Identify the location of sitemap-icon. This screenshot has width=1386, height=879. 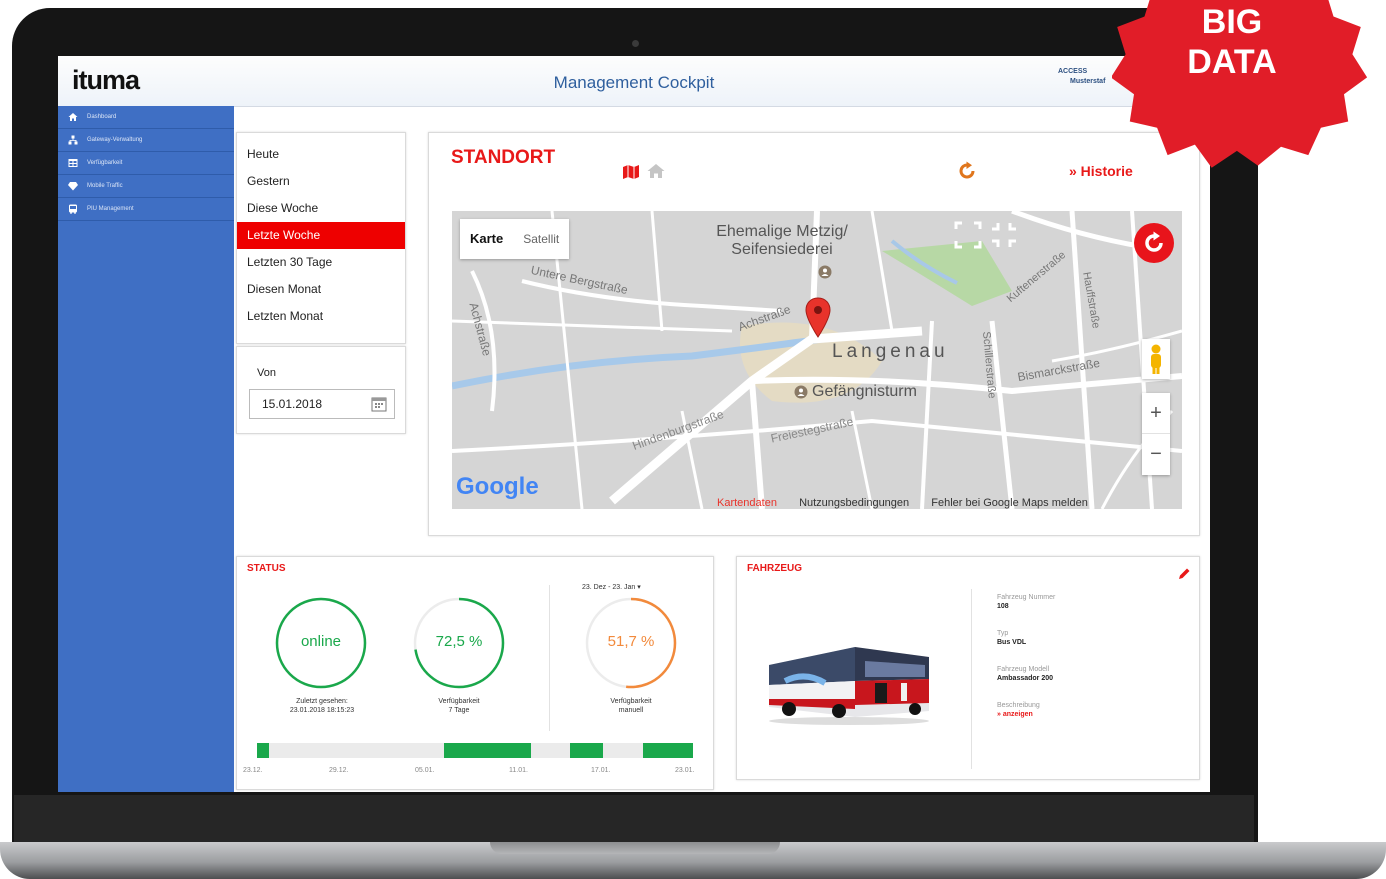
(73, 140).